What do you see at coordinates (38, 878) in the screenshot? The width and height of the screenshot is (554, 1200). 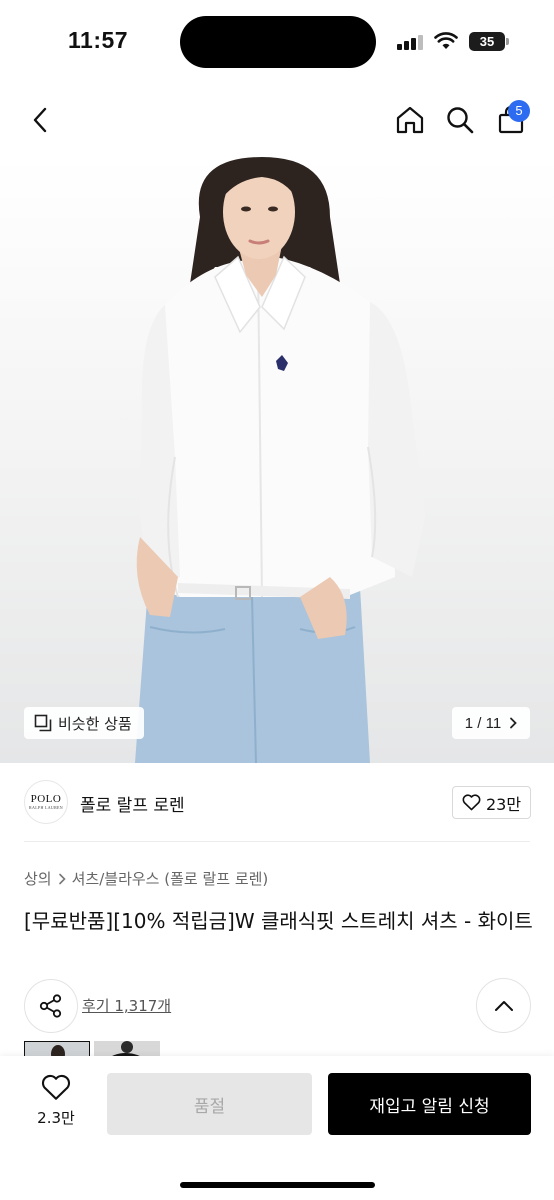 I see `breadcrumb-category: 상의` at bounding box center [38, 878].